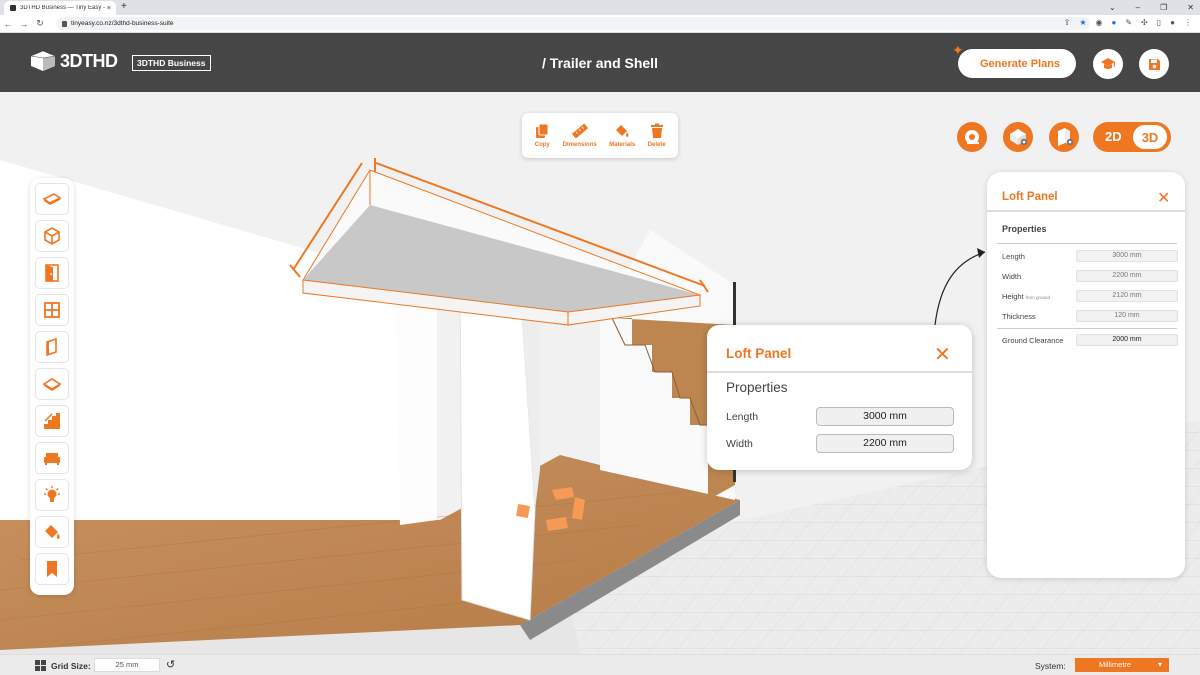  I want to click on popup-width-label: Width, so click(739, 444).